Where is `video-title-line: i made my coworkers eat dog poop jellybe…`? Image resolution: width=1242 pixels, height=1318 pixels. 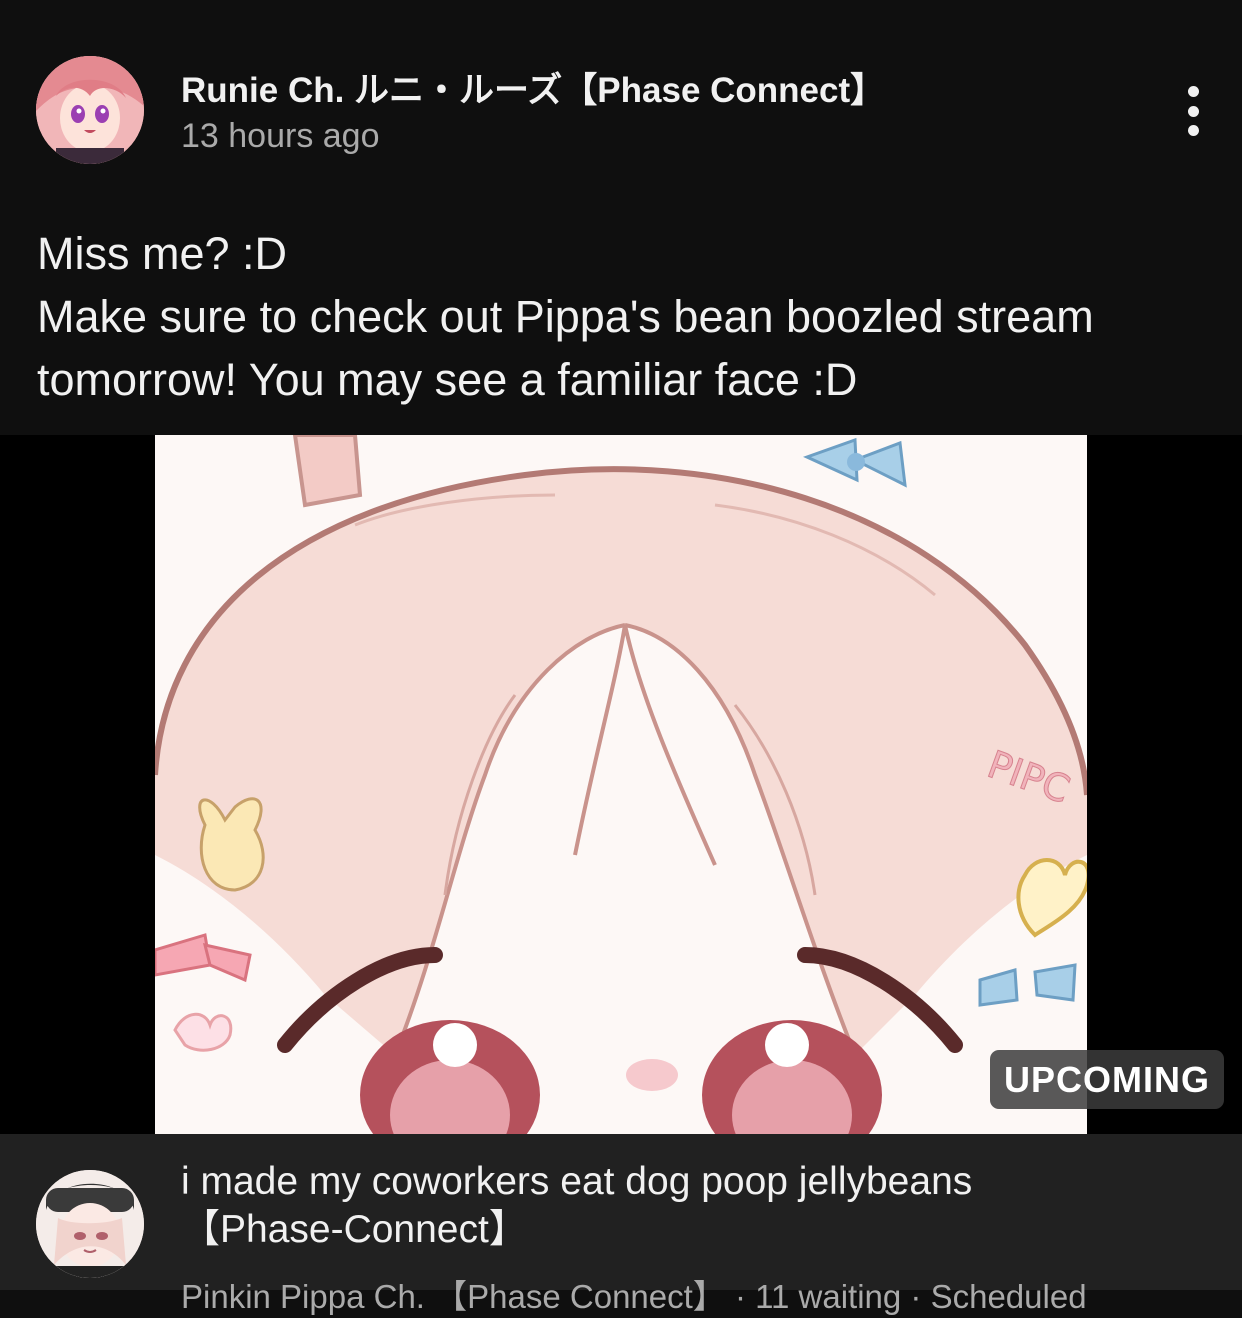 video-title-line: i made my coworkers eat dog poop jellybe… is located at coordinates (577, 1181).